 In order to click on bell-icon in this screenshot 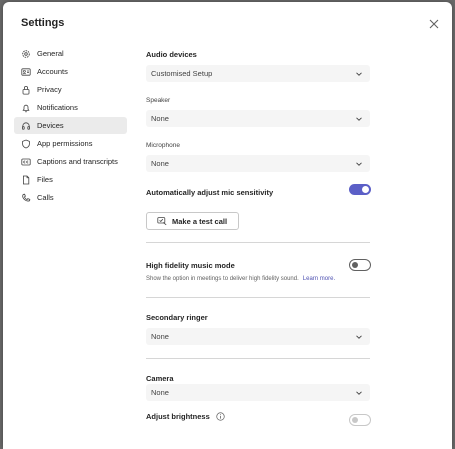, I will do `click(26, 108)`.